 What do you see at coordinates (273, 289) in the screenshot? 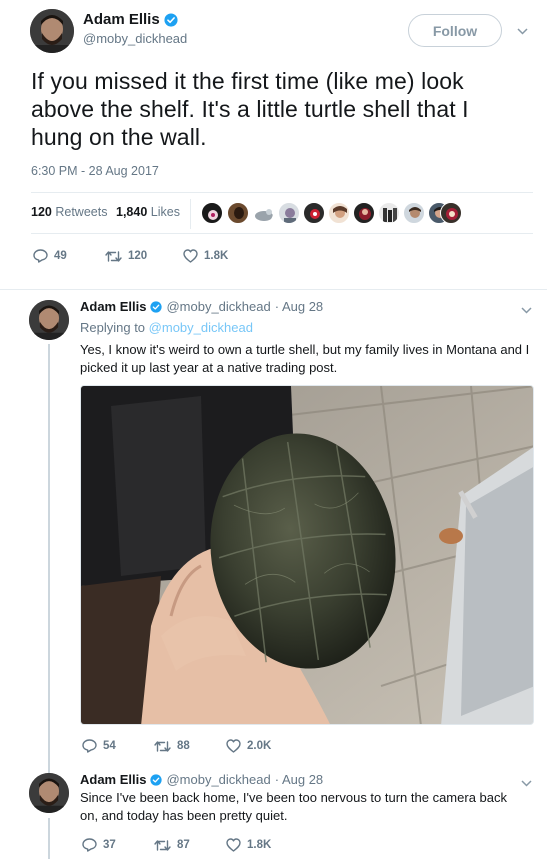
I see `divider` at bounding box center [273, 289].